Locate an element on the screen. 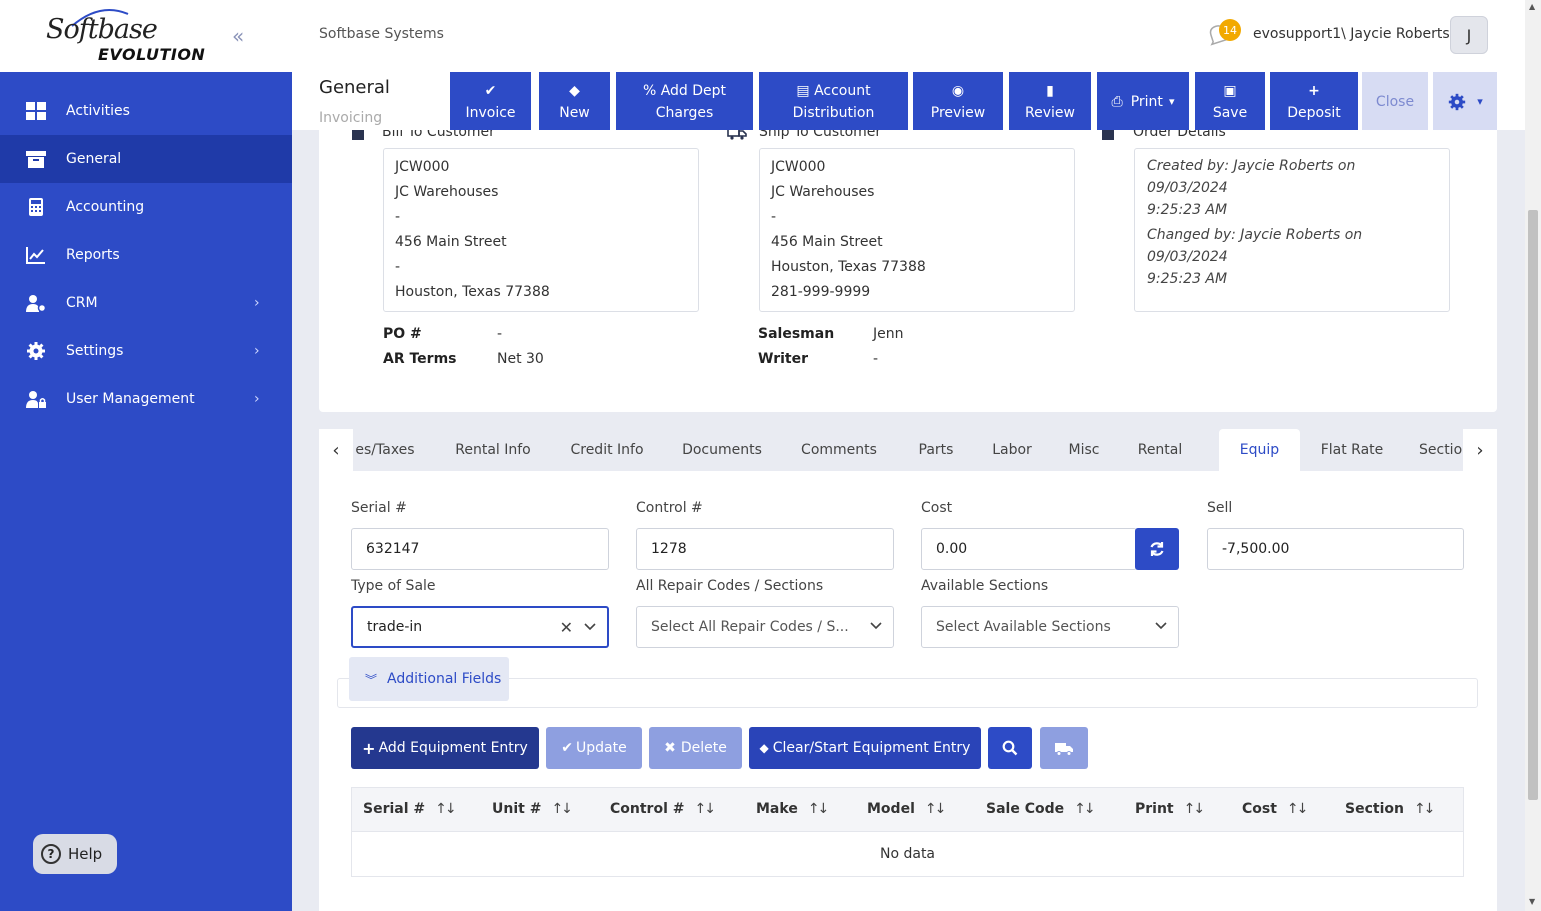  tab-sections: Sectio is located at coordinates (1441, 450).